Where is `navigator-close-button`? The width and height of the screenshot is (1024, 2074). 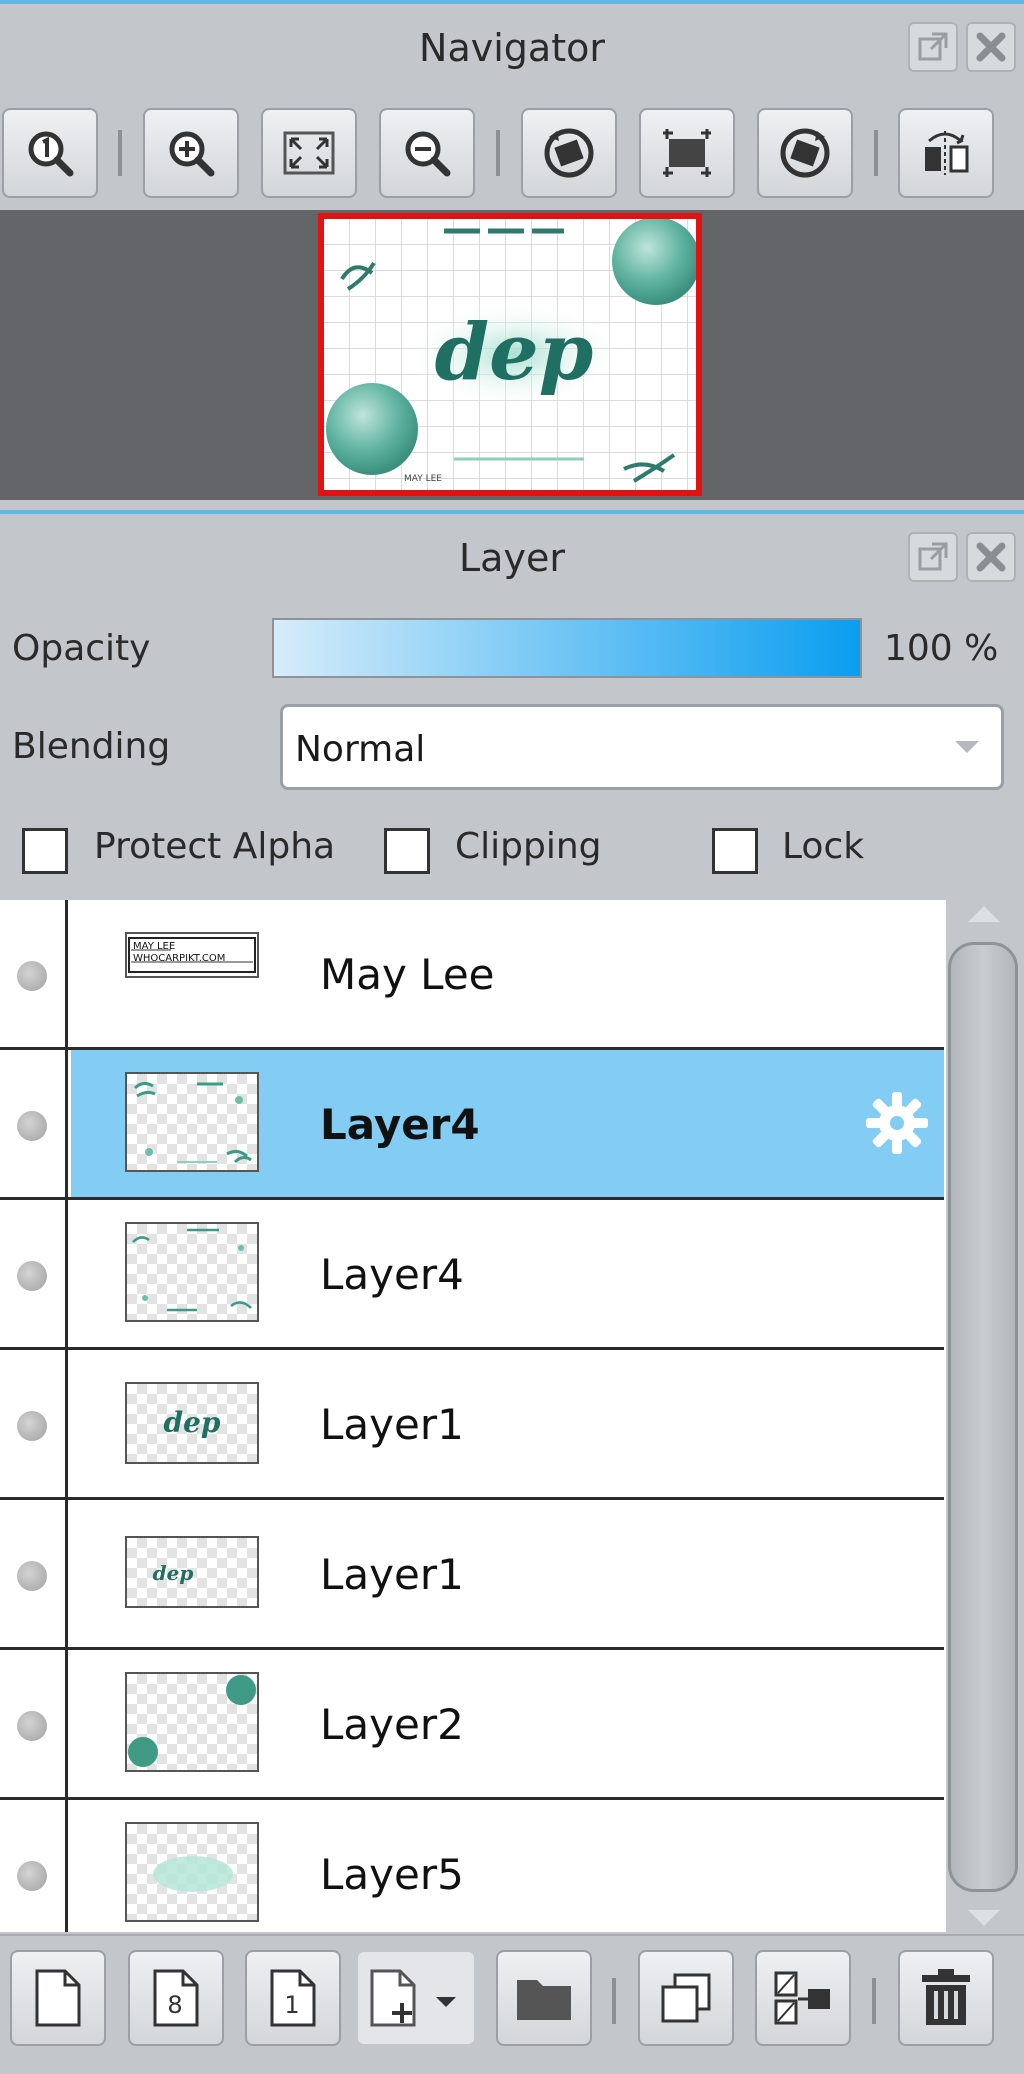 navigator-close-button is located at coordinates (991, 47).